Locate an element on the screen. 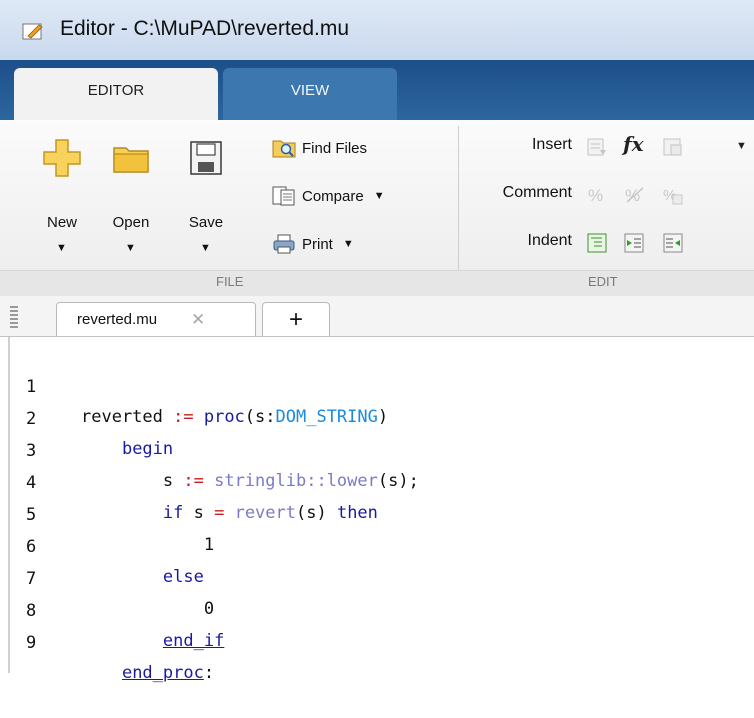 This screenshot has height=718, width=754. wrap-comments-icon: % is located at coordinates (673, 195).